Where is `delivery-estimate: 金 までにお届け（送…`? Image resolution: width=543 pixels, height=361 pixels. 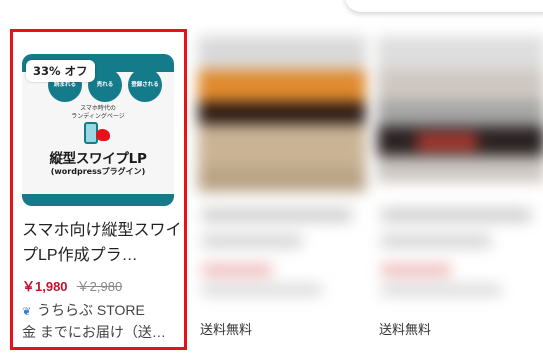 delivery-estimate: 金 までにお届け（送… is located at coordinates (94, 332).